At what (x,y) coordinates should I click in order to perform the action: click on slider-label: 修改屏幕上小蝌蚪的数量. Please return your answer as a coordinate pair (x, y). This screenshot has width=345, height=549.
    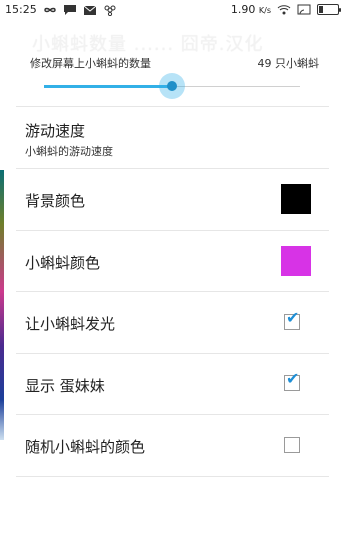
    Looking at the image, I should click on (90, 63).